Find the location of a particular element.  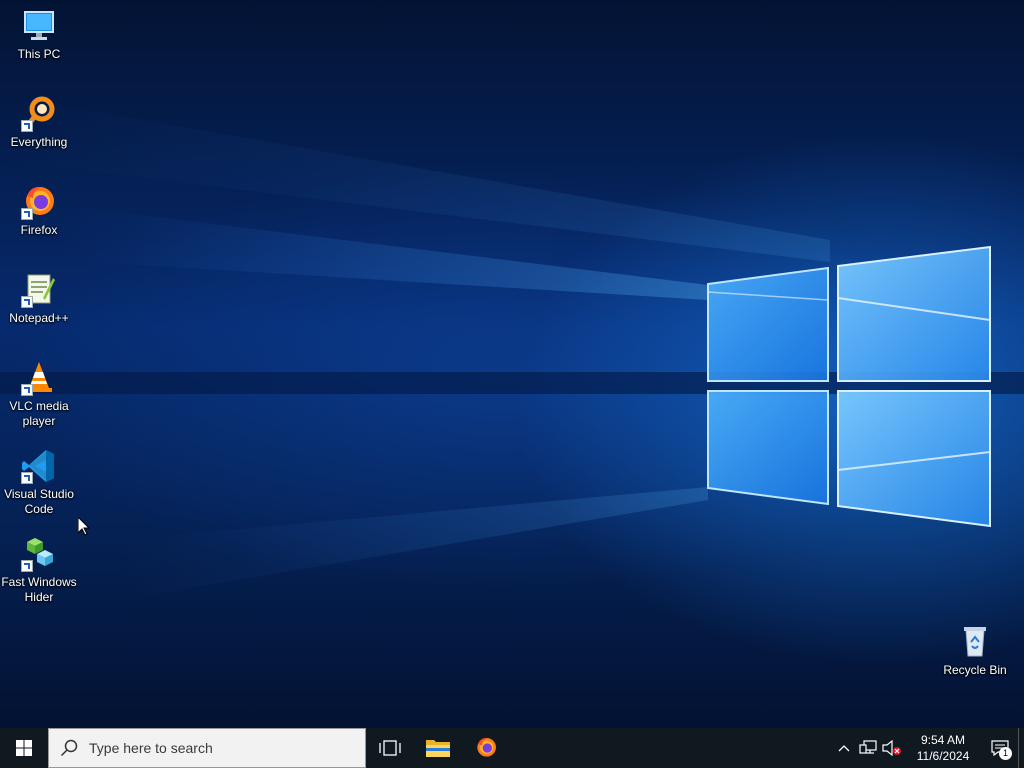

desktop-icon-this-pc: This PC is located at coordinates (39, 35).